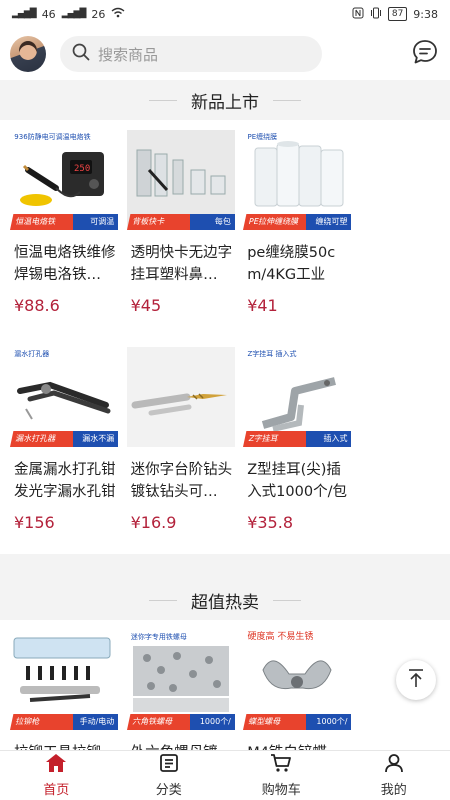 This screenshot has height=800, width=450. What do you see at coordinates (225, 14) in the screenshot?
I see `status-bar: ▂▄▆█ 46 ▂▄▆█ 26 87 9:38` at bounding box center [225, 14].